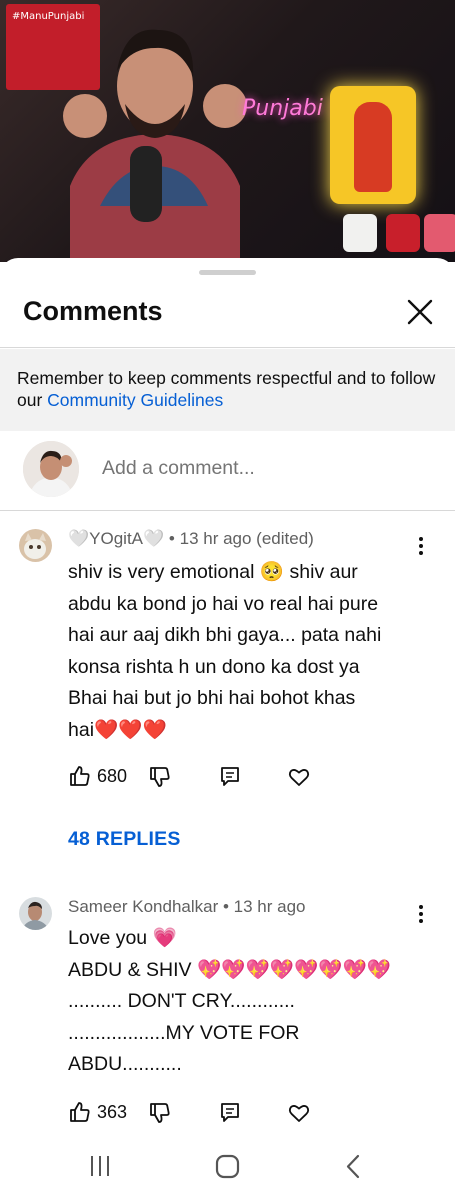 The height and width of the screenshot is (1200, 455). What do you see at coordinates (124, 839) in the screenshot?
I see `view-replies-button: 48 REPLIES` at bounding box center [124, 839].